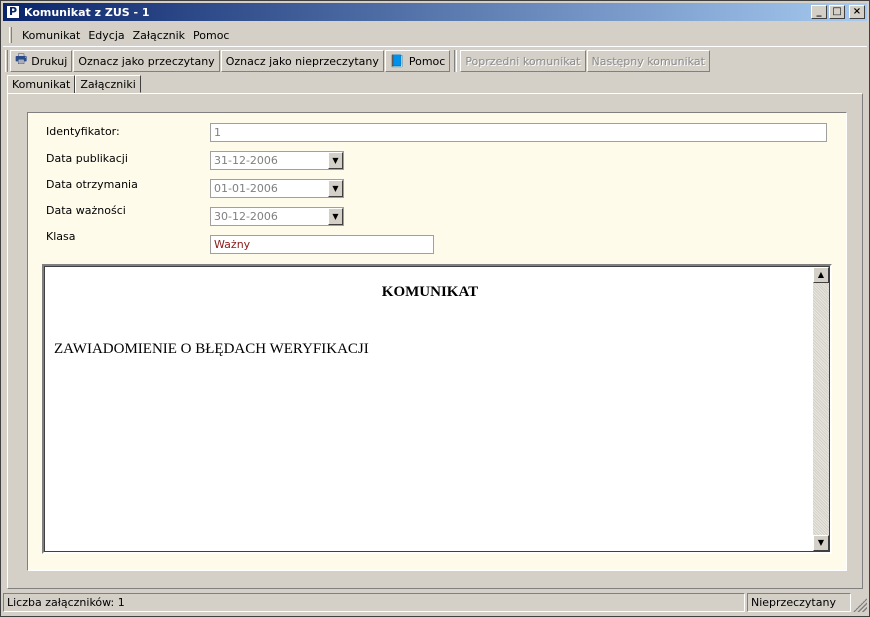  Describe the element at coordinates (857, 12) in the screenshot. I see `close-button: ×` at that location.